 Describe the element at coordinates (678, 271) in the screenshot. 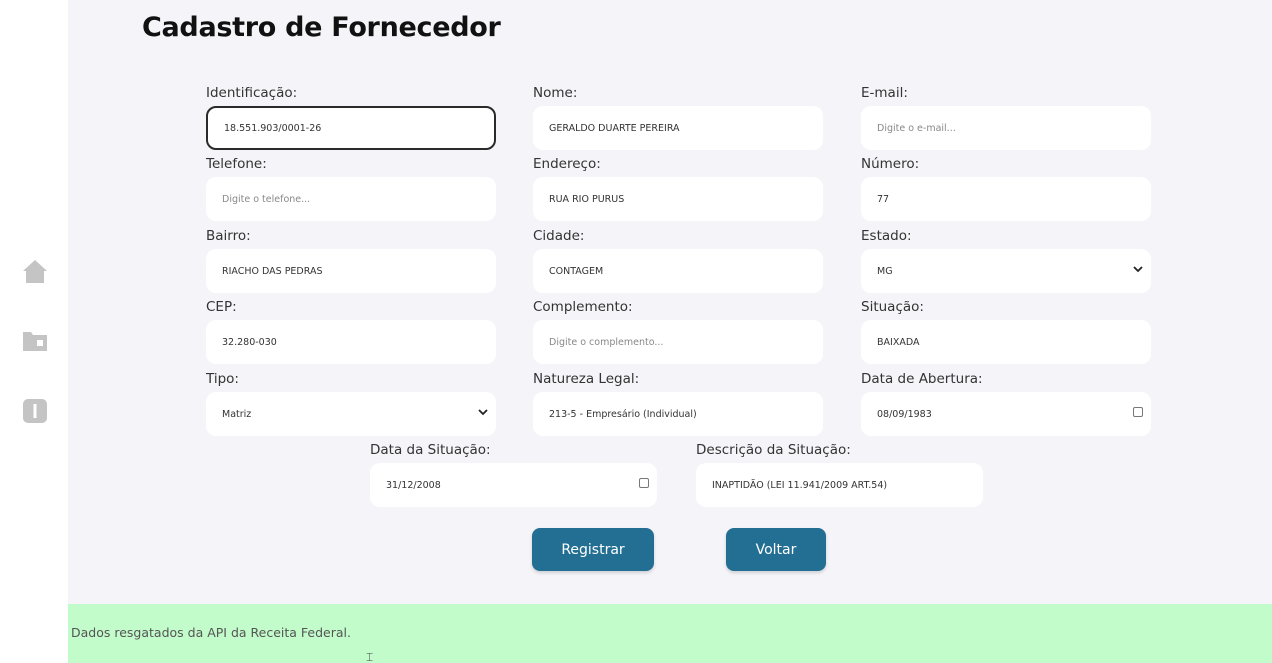

I see `cidade-input: CONTAGEM` at that location.